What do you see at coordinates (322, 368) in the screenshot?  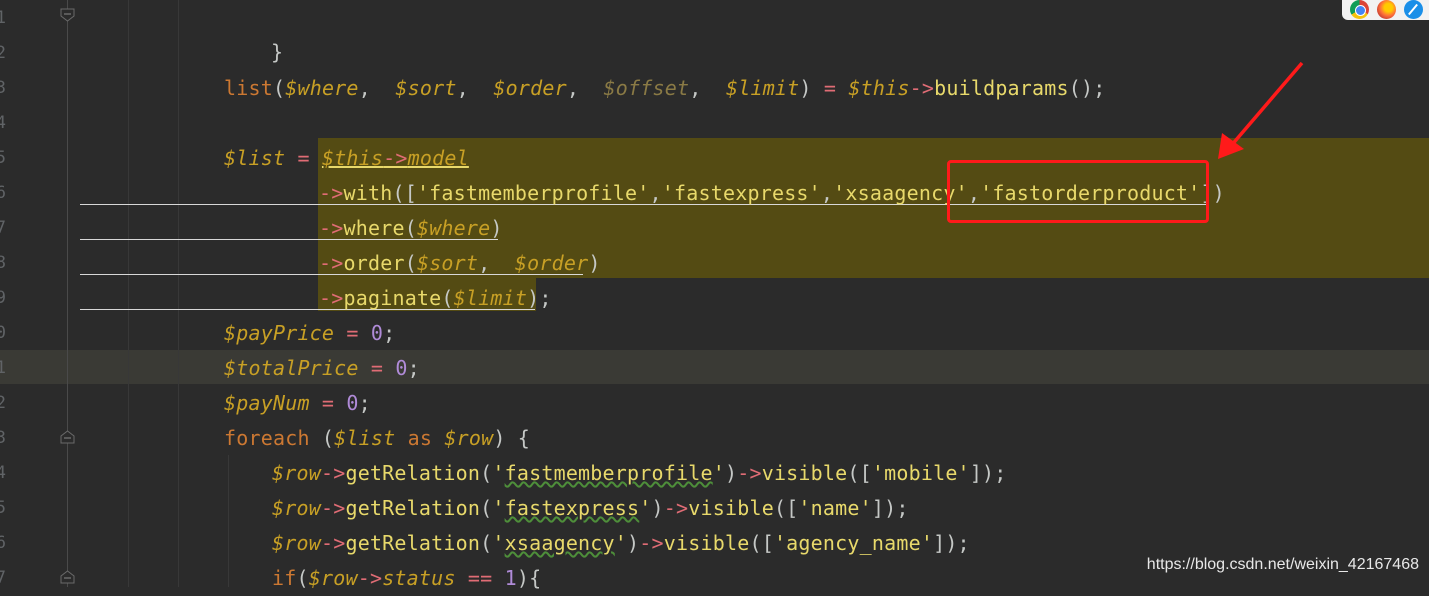 I see `code-line: $totalPrice = 0;` at bounding box center [322, 368].